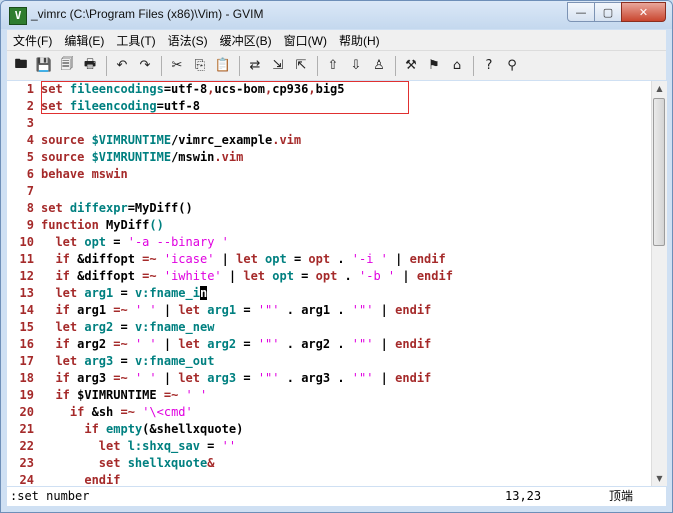 Image resolution: width=673 pixels, height=513 pixels. What do you see at coordinates (581, 12) in the screenshot?
I see `minimize-button: —` at bounding box center [581, 12].